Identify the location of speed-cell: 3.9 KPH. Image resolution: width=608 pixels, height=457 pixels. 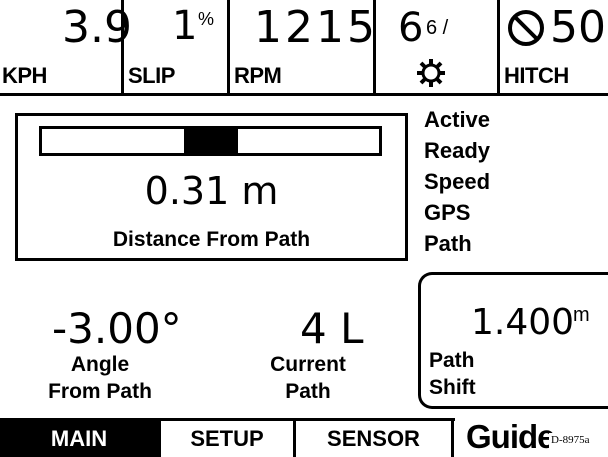
(66, 48).